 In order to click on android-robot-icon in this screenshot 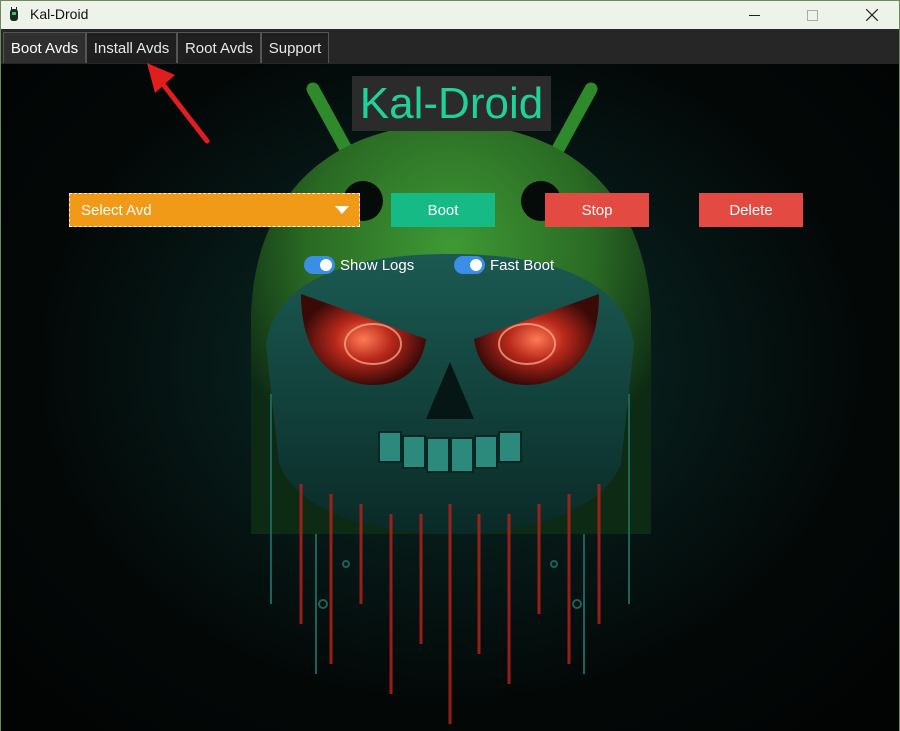, I will do `click(14, 14)`.